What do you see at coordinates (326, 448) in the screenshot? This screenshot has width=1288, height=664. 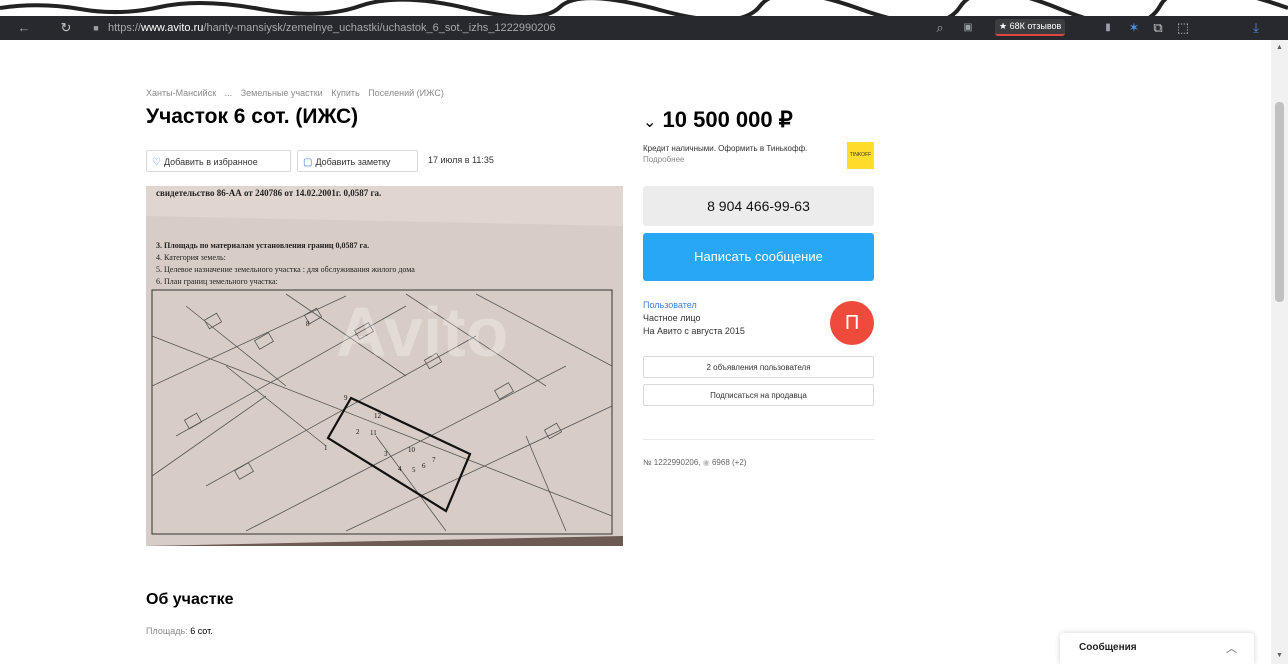 I see `plot-label: 1` at bounding box center [326, 448].